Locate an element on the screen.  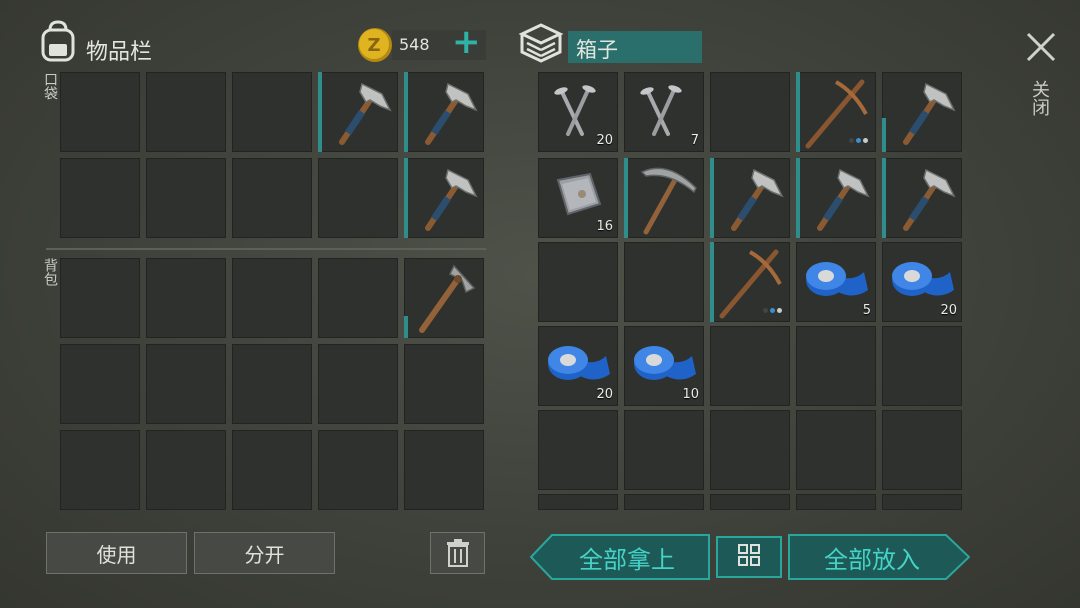
box-slot-nails: 20 is located at coordinates (578, 112).